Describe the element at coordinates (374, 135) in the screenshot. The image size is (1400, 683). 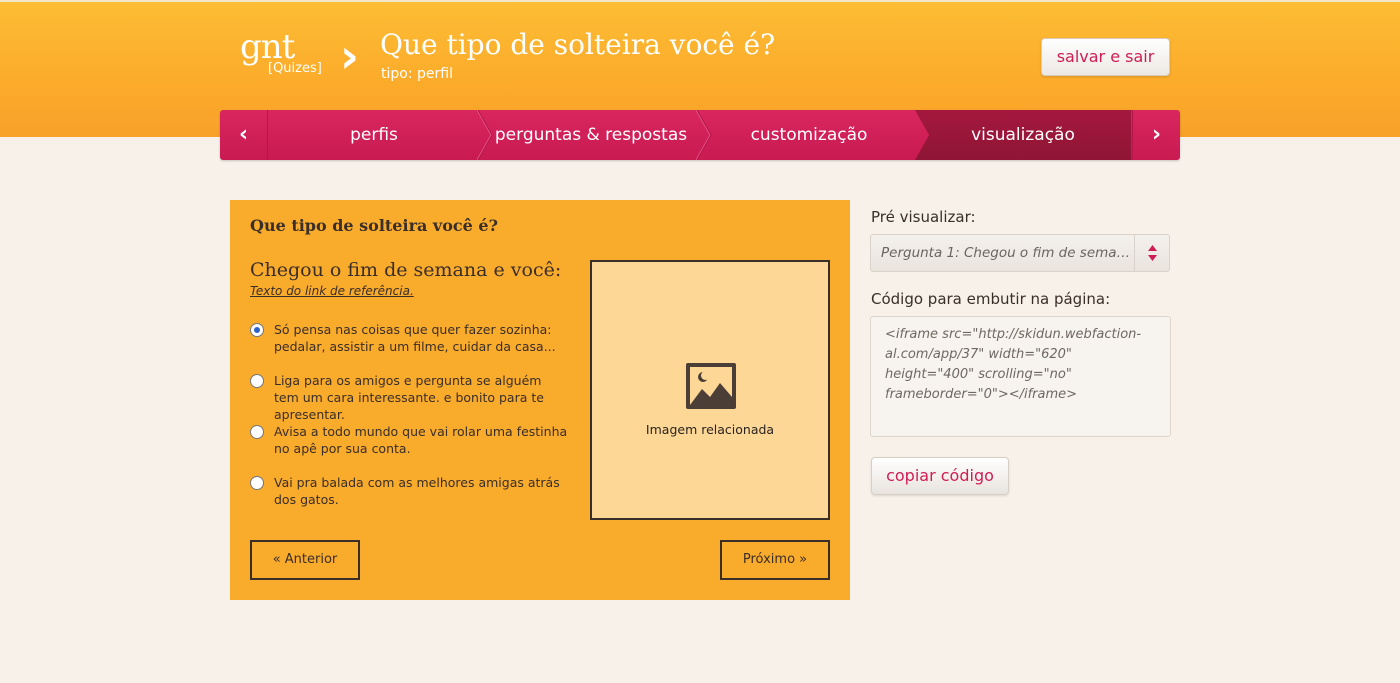
I see `step-perfis: perfis` at that location.